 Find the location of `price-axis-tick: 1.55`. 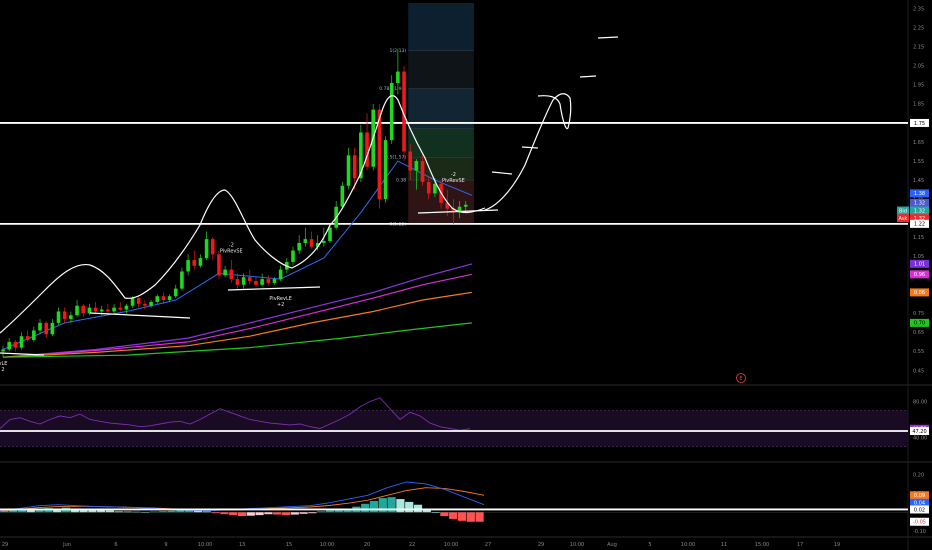

price-axis-tick: 1.55 is located at coordinates (918, 162).